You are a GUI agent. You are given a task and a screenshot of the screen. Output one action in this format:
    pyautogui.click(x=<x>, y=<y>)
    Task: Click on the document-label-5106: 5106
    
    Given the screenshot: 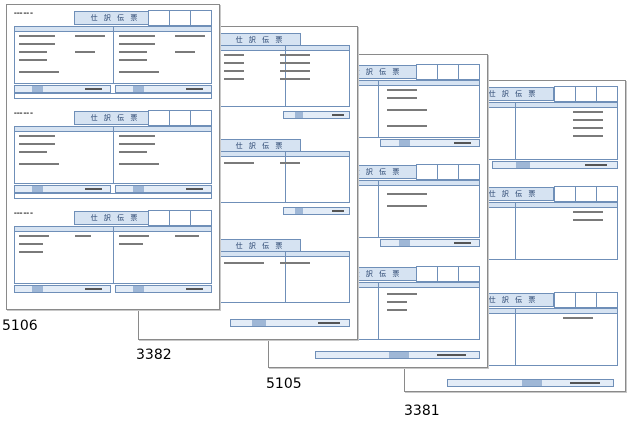 What is the action you would take?
    pyautogui.click(x=20, y=326)
    